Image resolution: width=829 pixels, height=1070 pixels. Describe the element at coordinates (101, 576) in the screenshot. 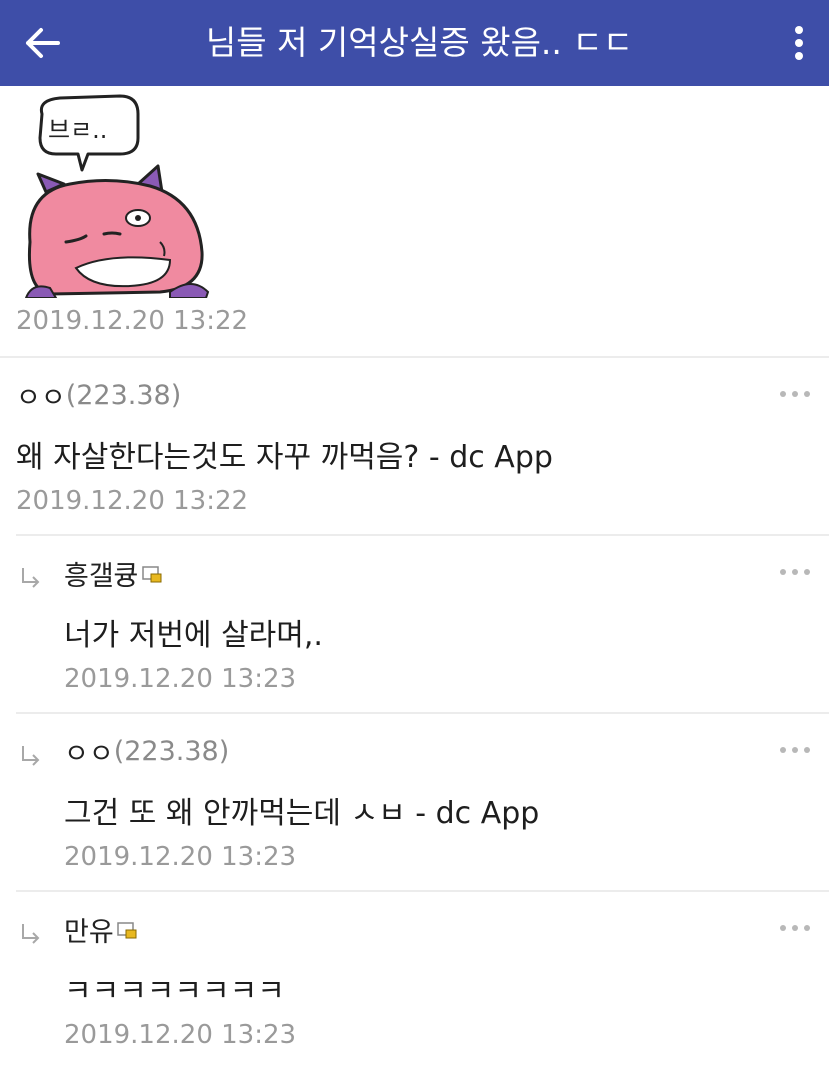

I see `author-nickname: 흥갤큥` at that location.